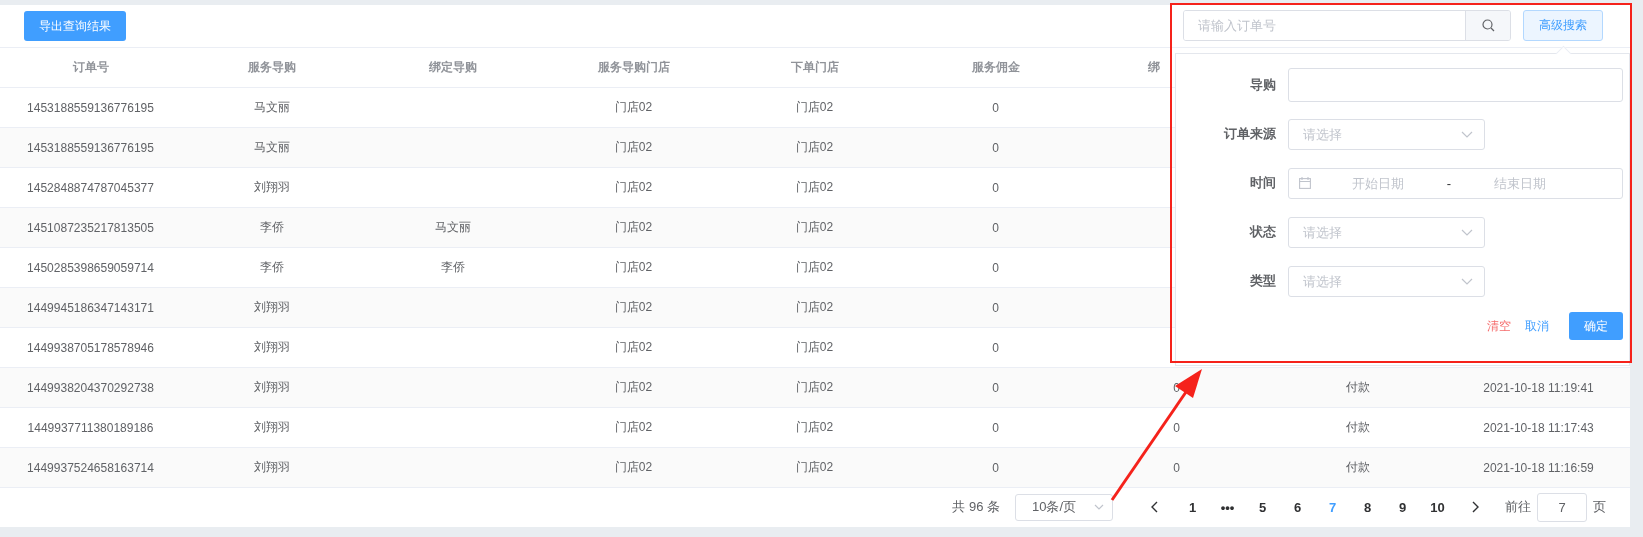 This screenshot has height=537, width=1643. What do you see at coordinates (1538, 427) in the screenshot?
I see `table-cell: 2021-10-18 11:17:43` at bounding box center [1538, 427].